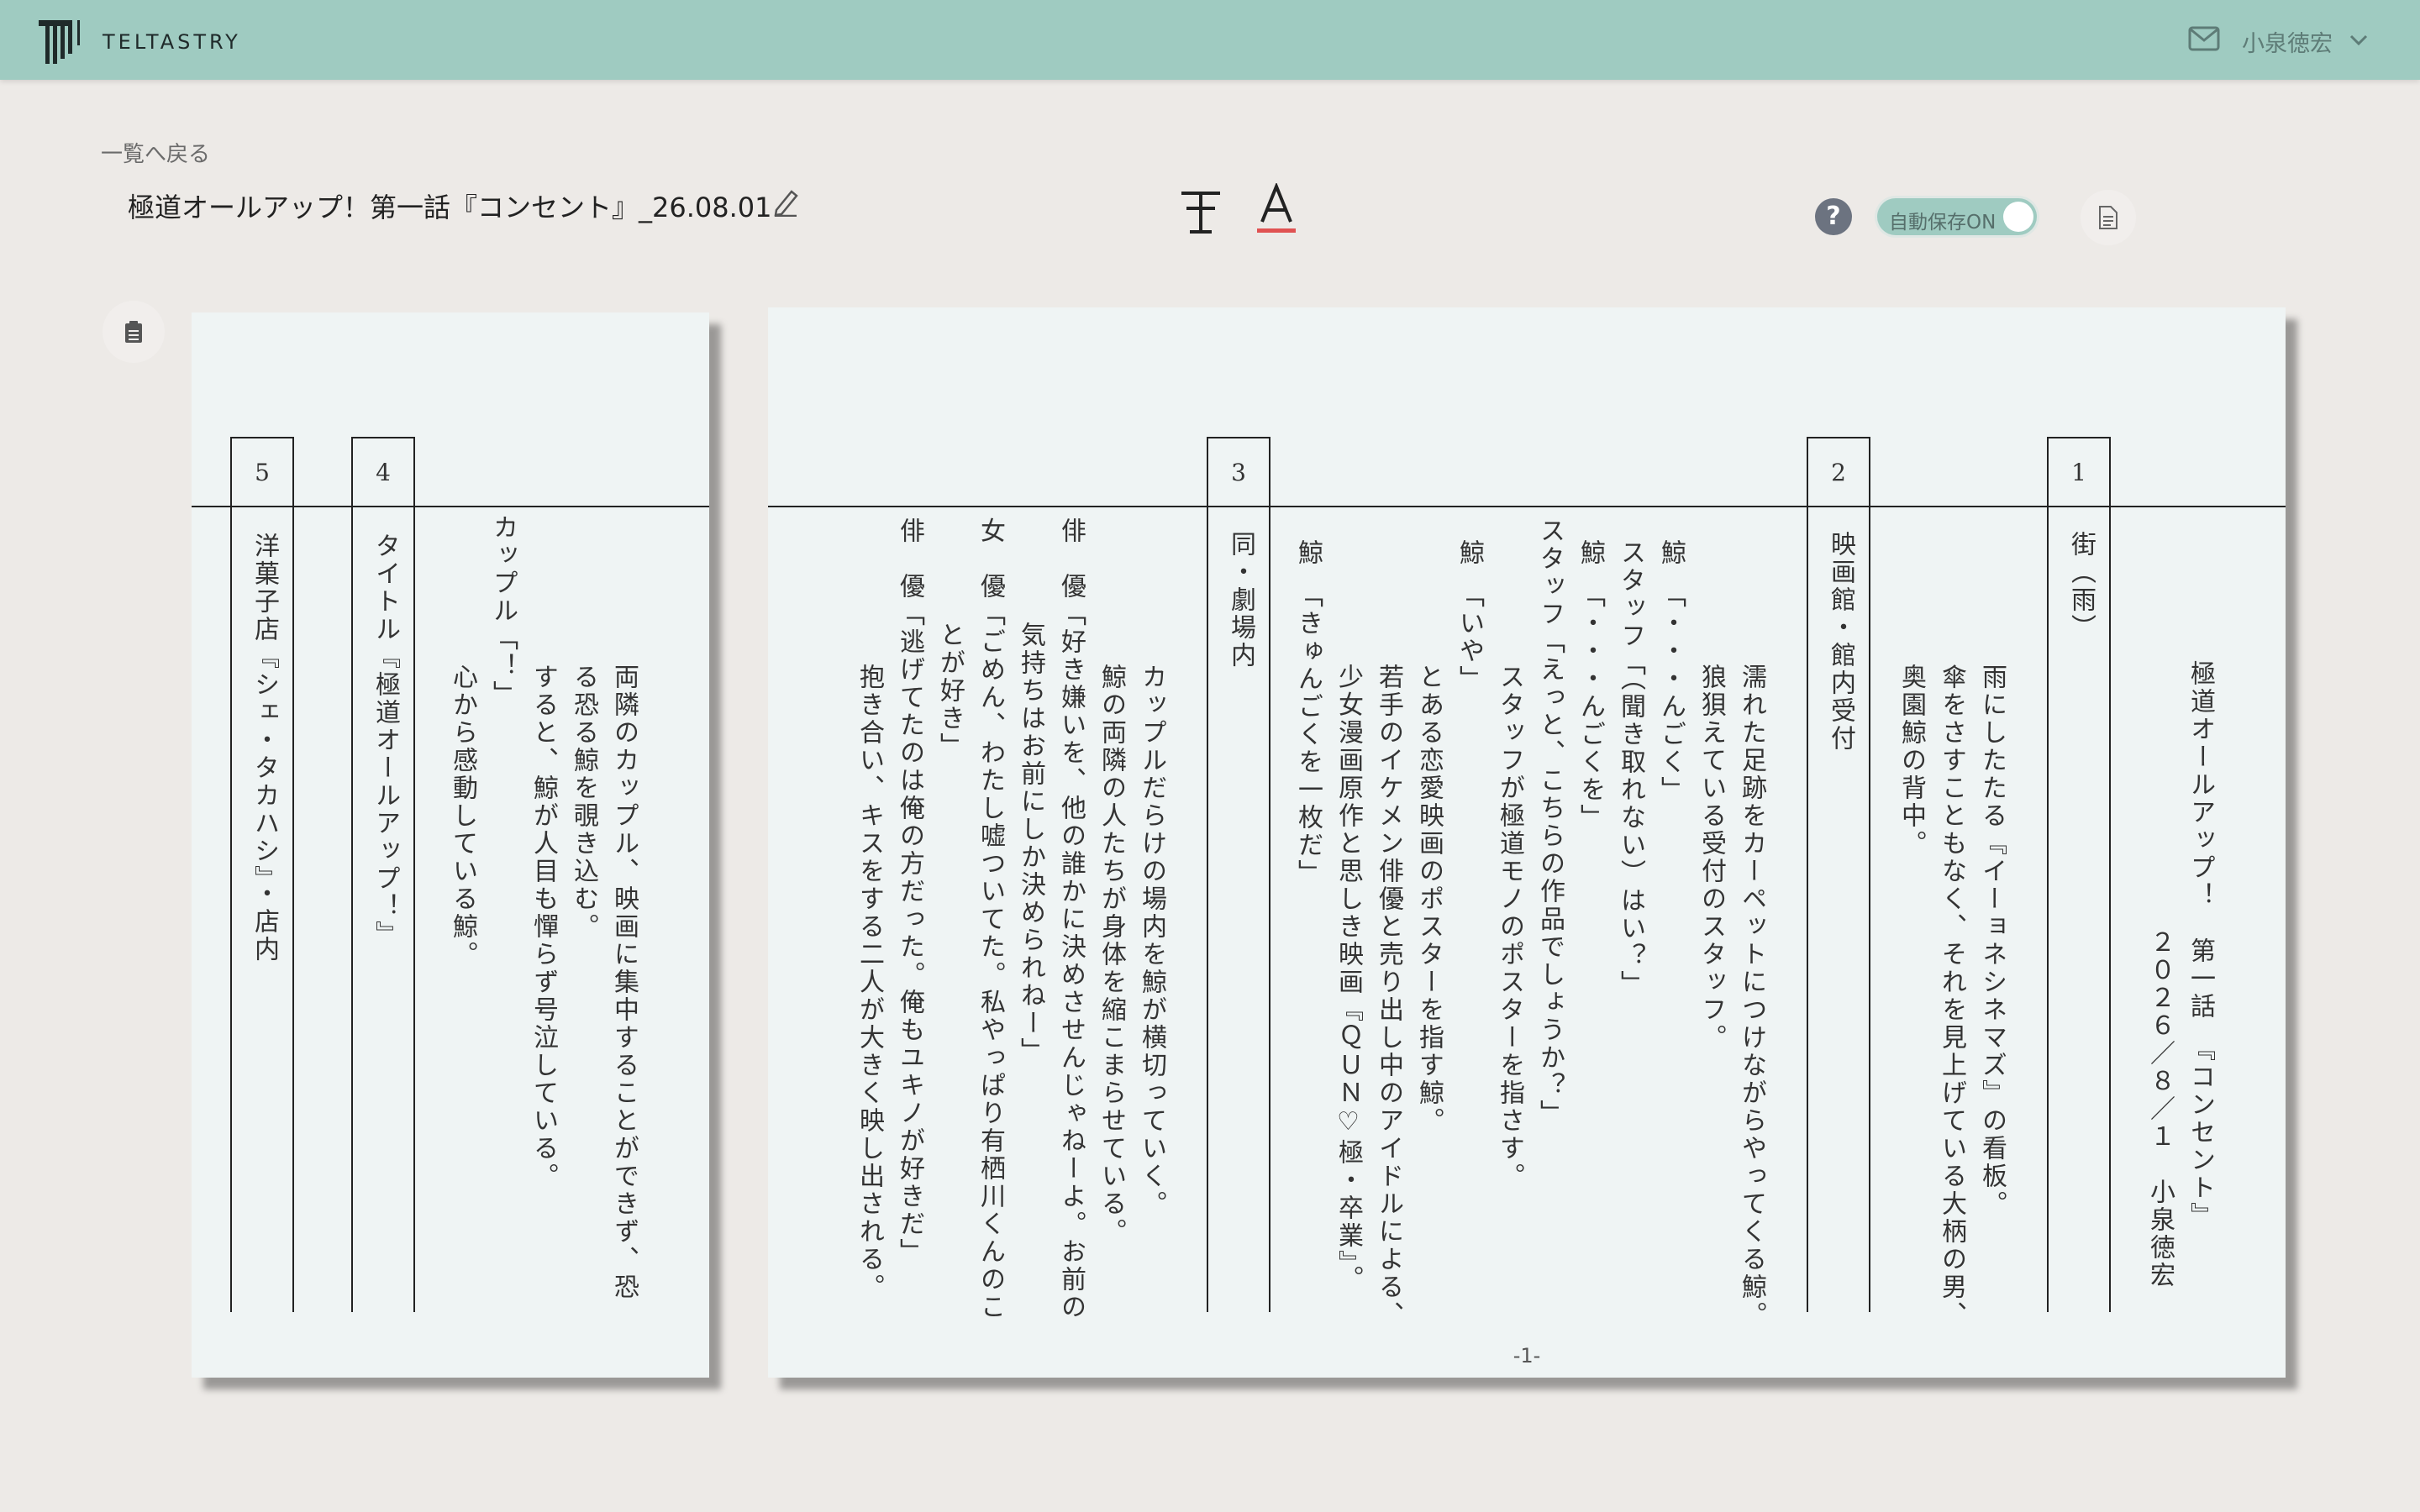 This screenshot has width=2420, height=1512. What do you see at coordinates (1307, 713) in the screenshot?
I see `script-line: 鯨 「きゅんごくを一枚だ」` at bounding box center [1307, 713].